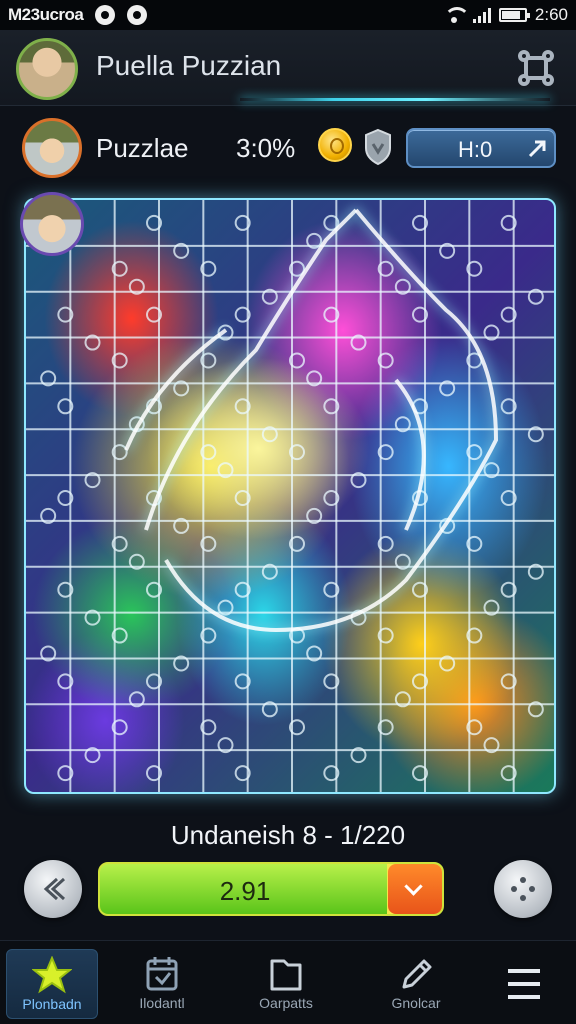 The height and width of the screenshot is (1024, 576). I want to click on pencil-icon, so click(417, 974).